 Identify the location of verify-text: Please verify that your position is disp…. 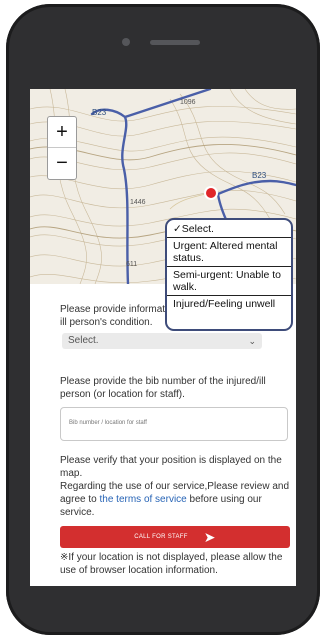
(171, 467).